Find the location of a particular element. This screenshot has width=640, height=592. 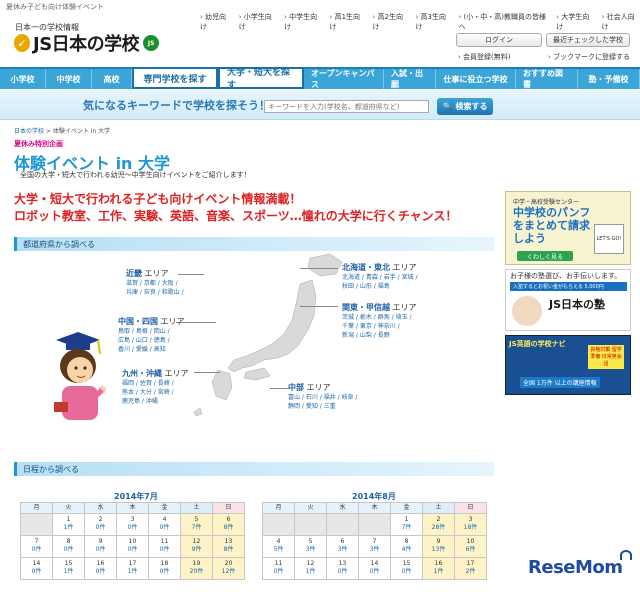

calendar-week-row: 7 0件 8 0件 9 0件 10 0件 11 0件 12 9件 13 8件 is located at coordinates (132, 546).